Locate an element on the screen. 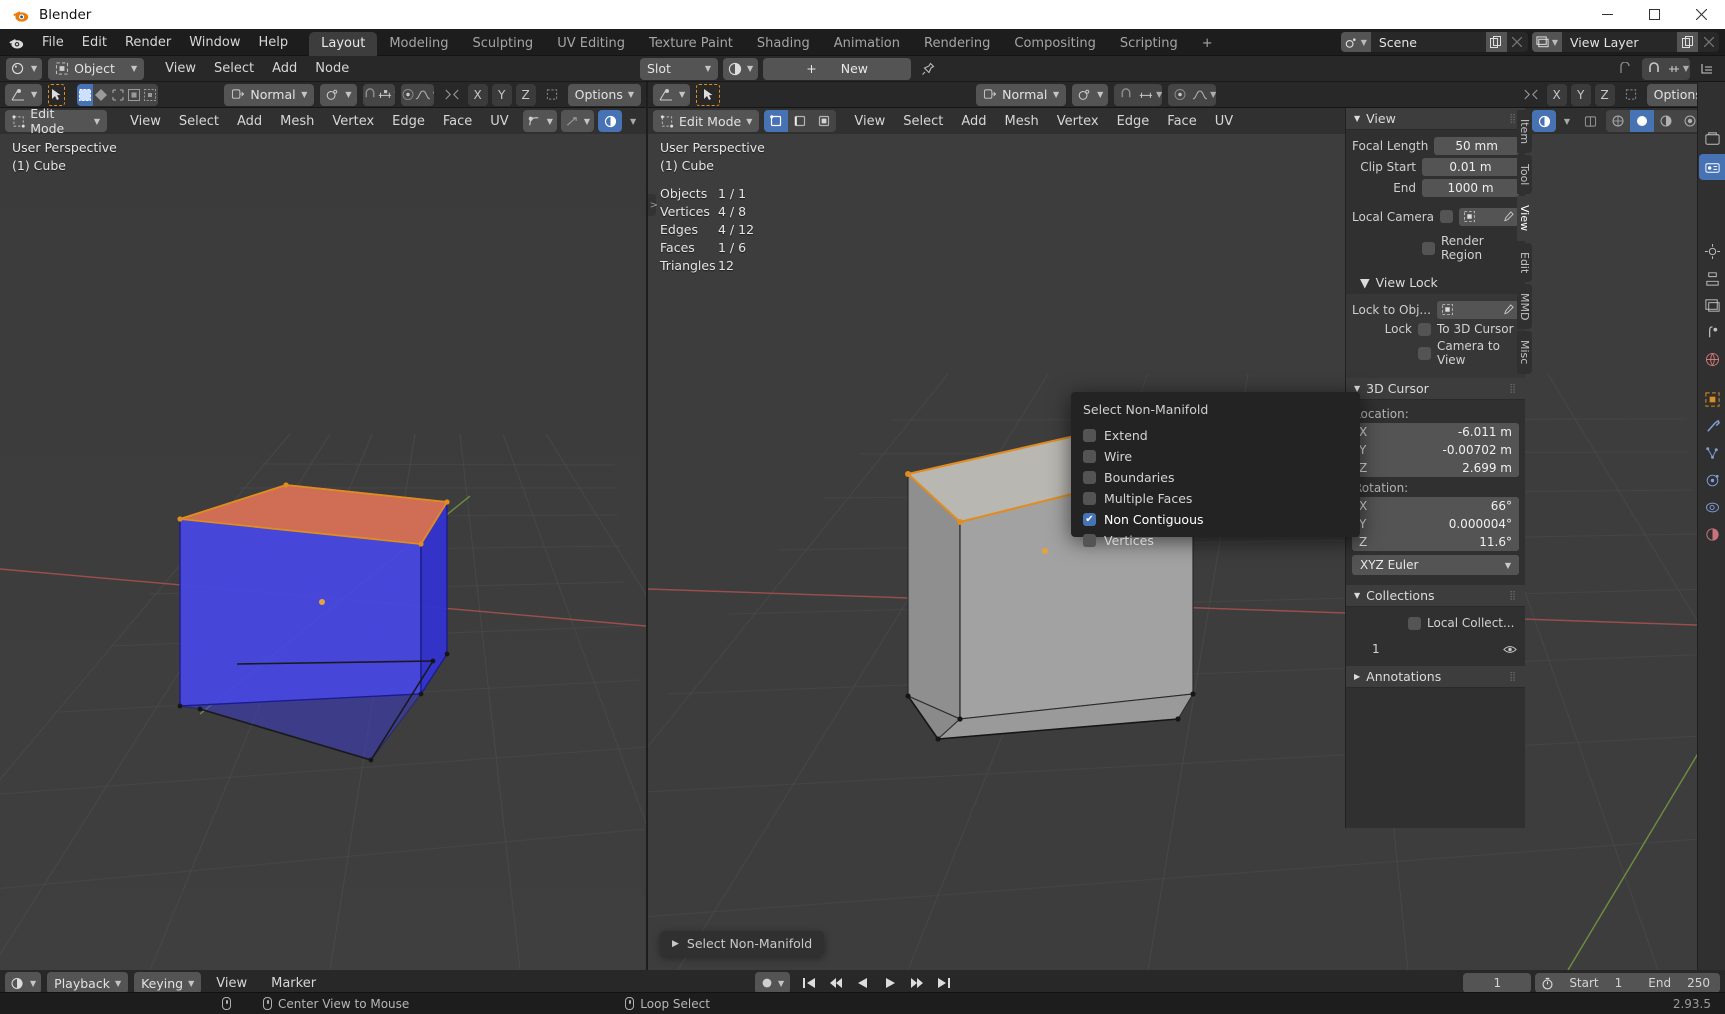 This screenshot has height=1014, width=1725. use-preview-range-icon is located at coordinates (1547, 983).